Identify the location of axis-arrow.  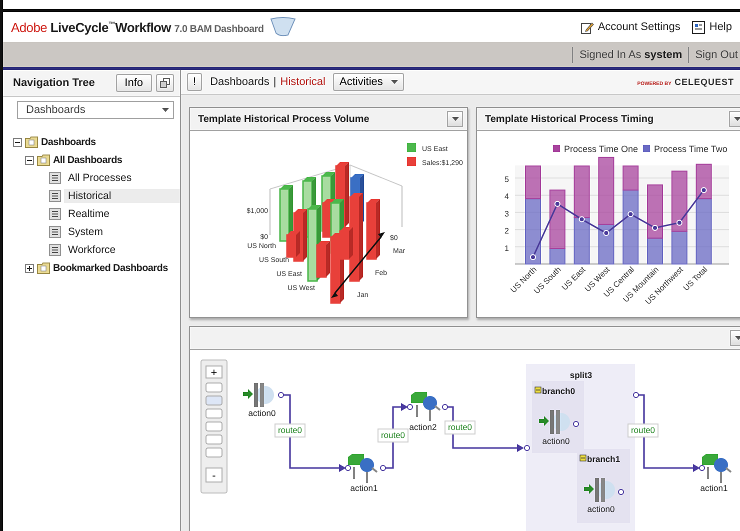
(358, 265).